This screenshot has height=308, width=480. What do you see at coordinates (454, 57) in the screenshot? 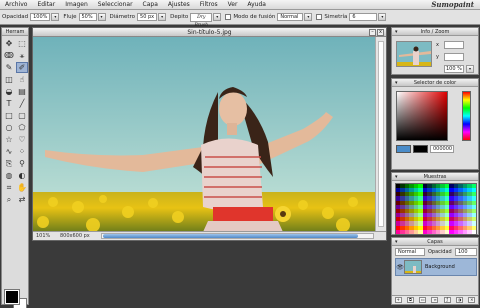
I see `nav-y-field` at bounding box center [454, 57].